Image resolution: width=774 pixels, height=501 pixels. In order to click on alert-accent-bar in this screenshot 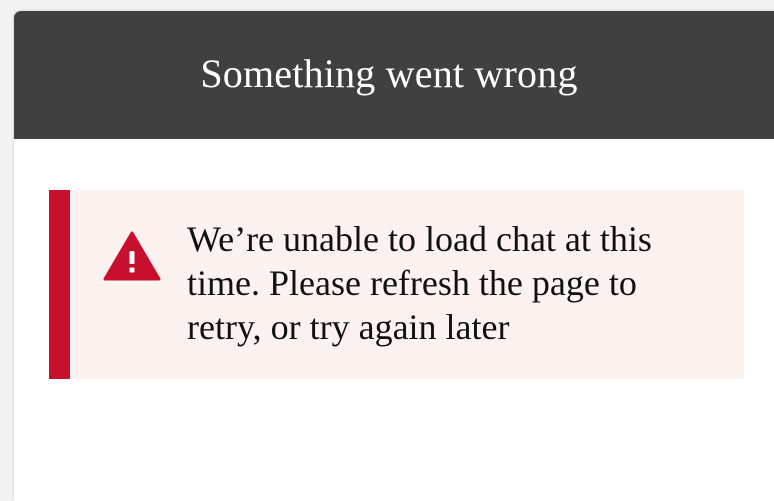, I will do `click(59, 284)`.